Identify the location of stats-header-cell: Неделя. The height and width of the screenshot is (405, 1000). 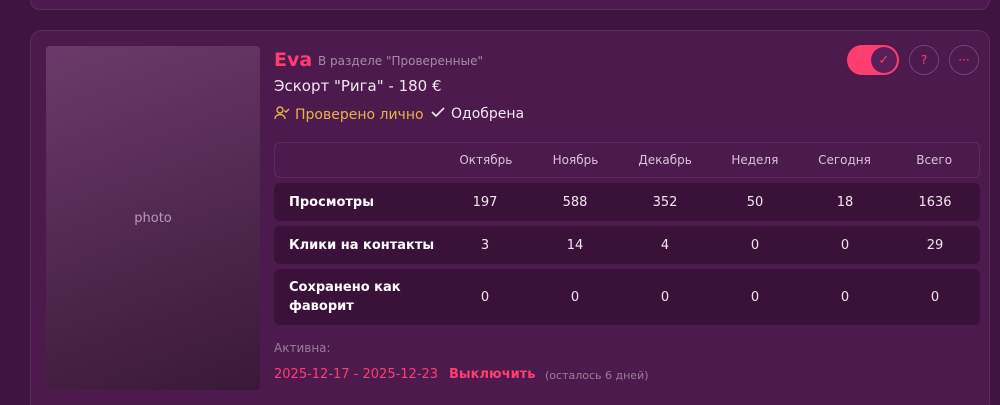
(755, 160).